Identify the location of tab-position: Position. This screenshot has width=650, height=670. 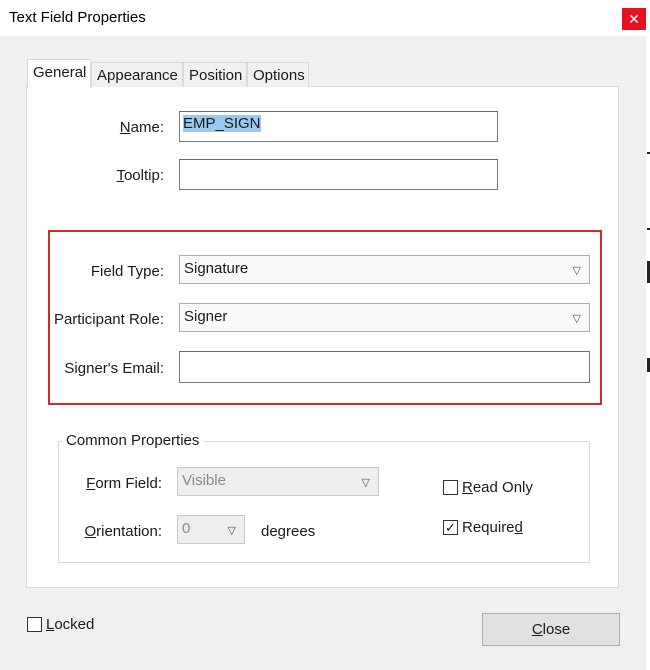
(215, 74).